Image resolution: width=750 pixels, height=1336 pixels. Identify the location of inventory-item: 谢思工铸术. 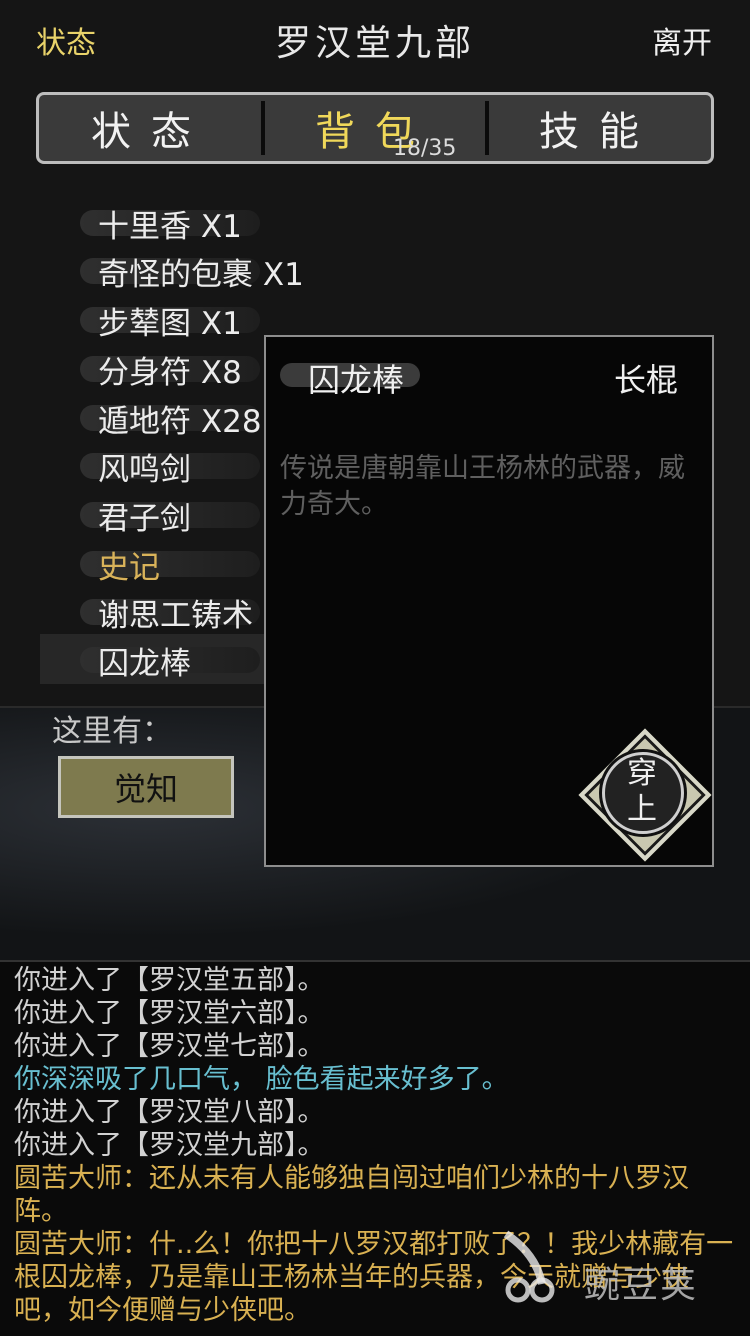
(170, 613).